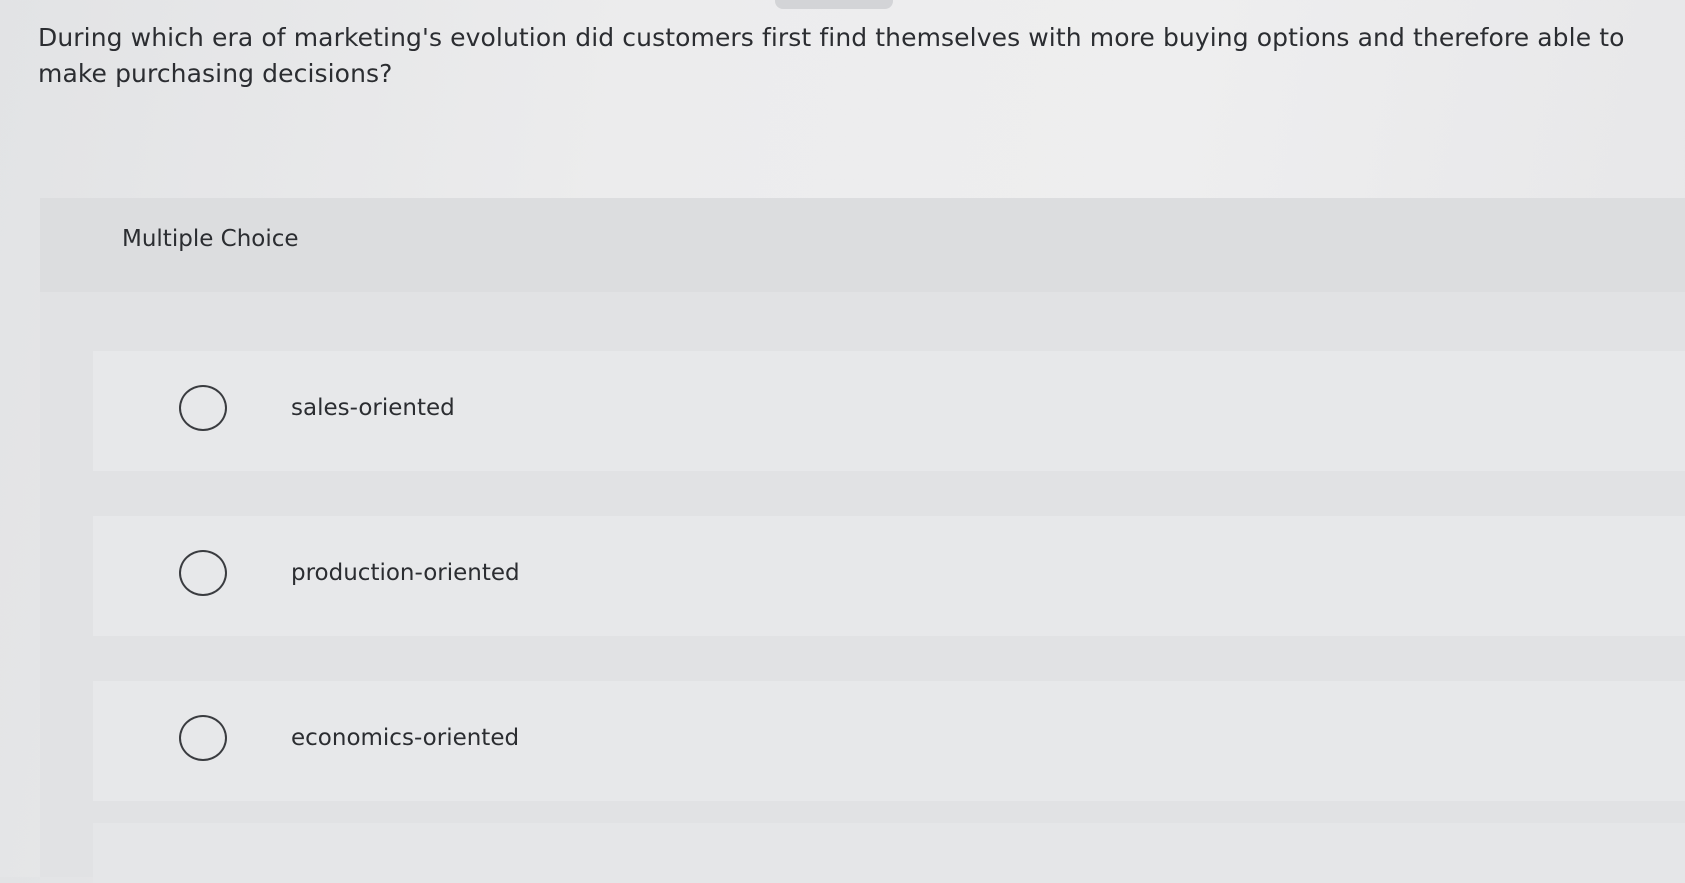  What do you see at coordinates (889, 576) in the screenshot?
I see `choice-option-production-oriented: production-oriented` at bounding box center [889, 576].